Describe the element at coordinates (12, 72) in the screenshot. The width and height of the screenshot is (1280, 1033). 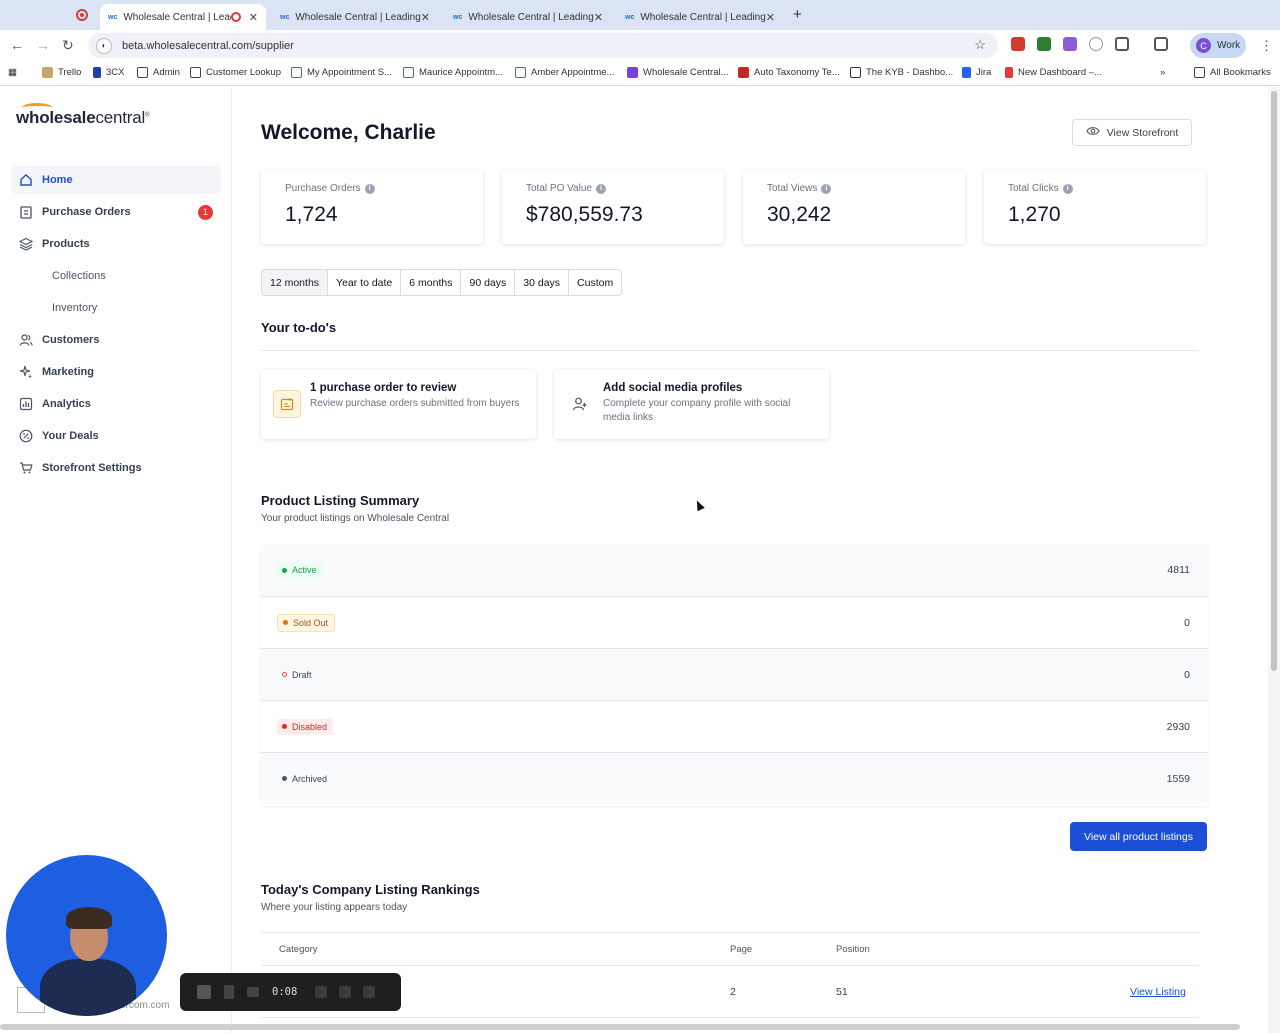
I see `apps-grid-icon: ▦` at that location.